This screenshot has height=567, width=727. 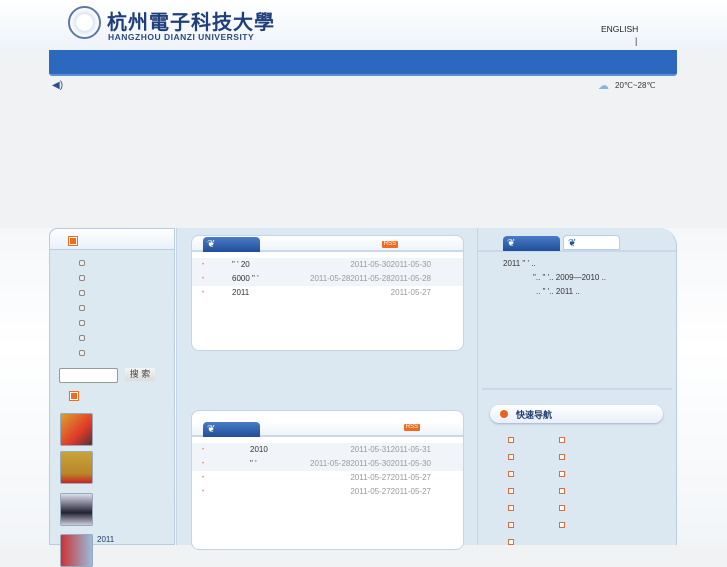 I want to click on sidebar-header, so click(x=112, y=239).